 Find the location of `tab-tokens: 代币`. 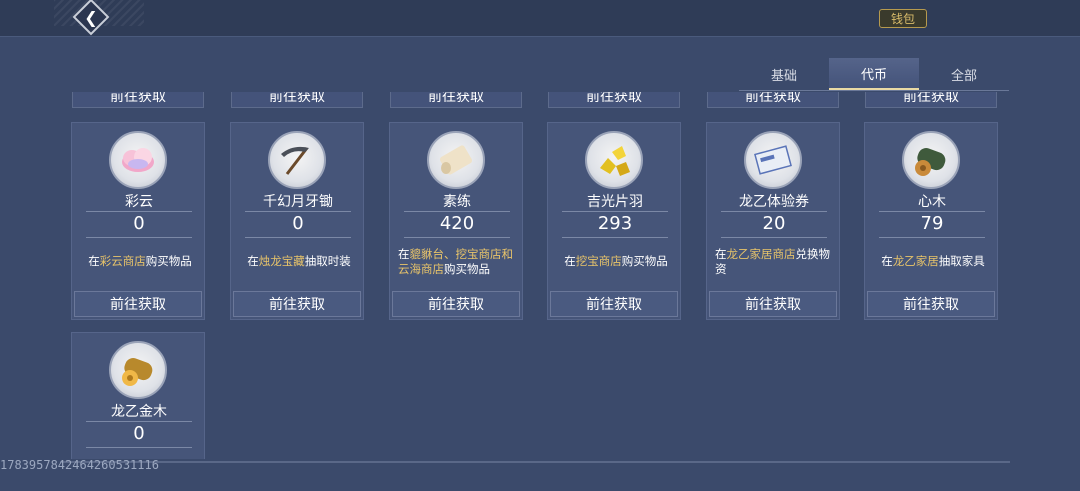

tab-tokens: 代币 is located at coordinates (874, 74).